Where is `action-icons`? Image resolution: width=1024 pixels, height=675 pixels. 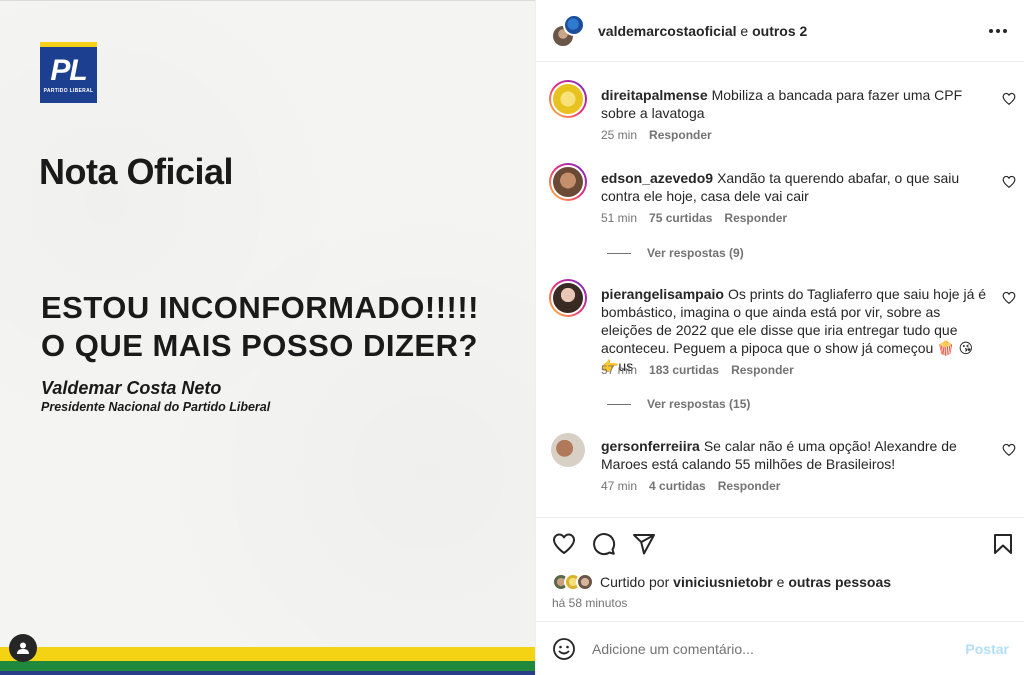 action-icons is located at coordinates (604, 544).